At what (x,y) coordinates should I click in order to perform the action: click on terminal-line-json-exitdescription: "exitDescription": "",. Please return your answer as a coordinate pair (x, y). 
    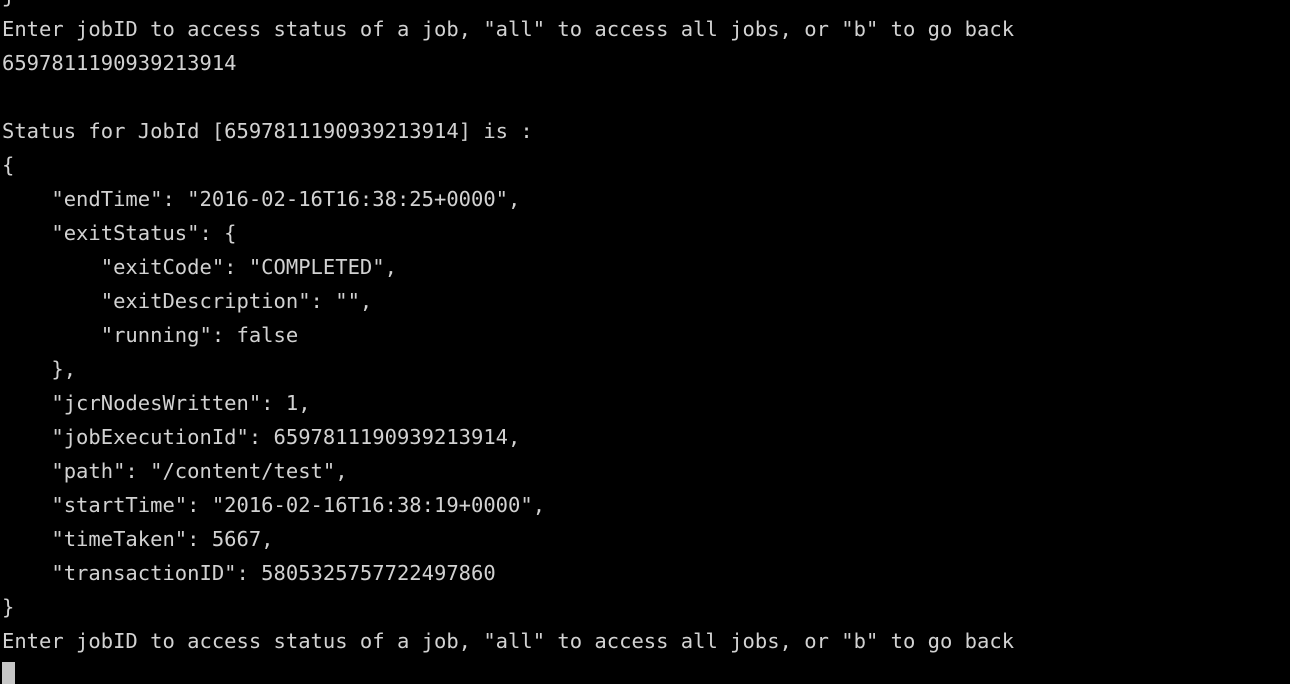
    Looking at the image, I should click on (187, 301).